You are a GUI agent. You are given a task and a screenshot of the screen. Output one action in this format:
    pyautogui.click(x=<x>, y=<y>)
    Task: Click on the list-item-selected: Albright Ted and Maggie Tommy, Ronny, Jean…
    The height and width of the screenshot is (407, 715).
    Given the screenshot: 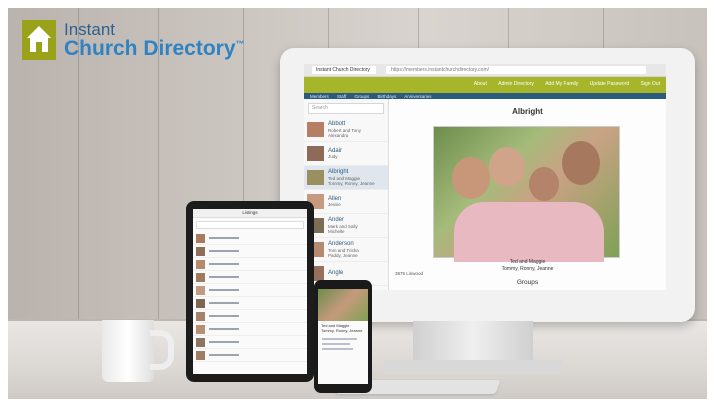 What is the action you would take?
    pyautogui.click(x=346, y=178)
    